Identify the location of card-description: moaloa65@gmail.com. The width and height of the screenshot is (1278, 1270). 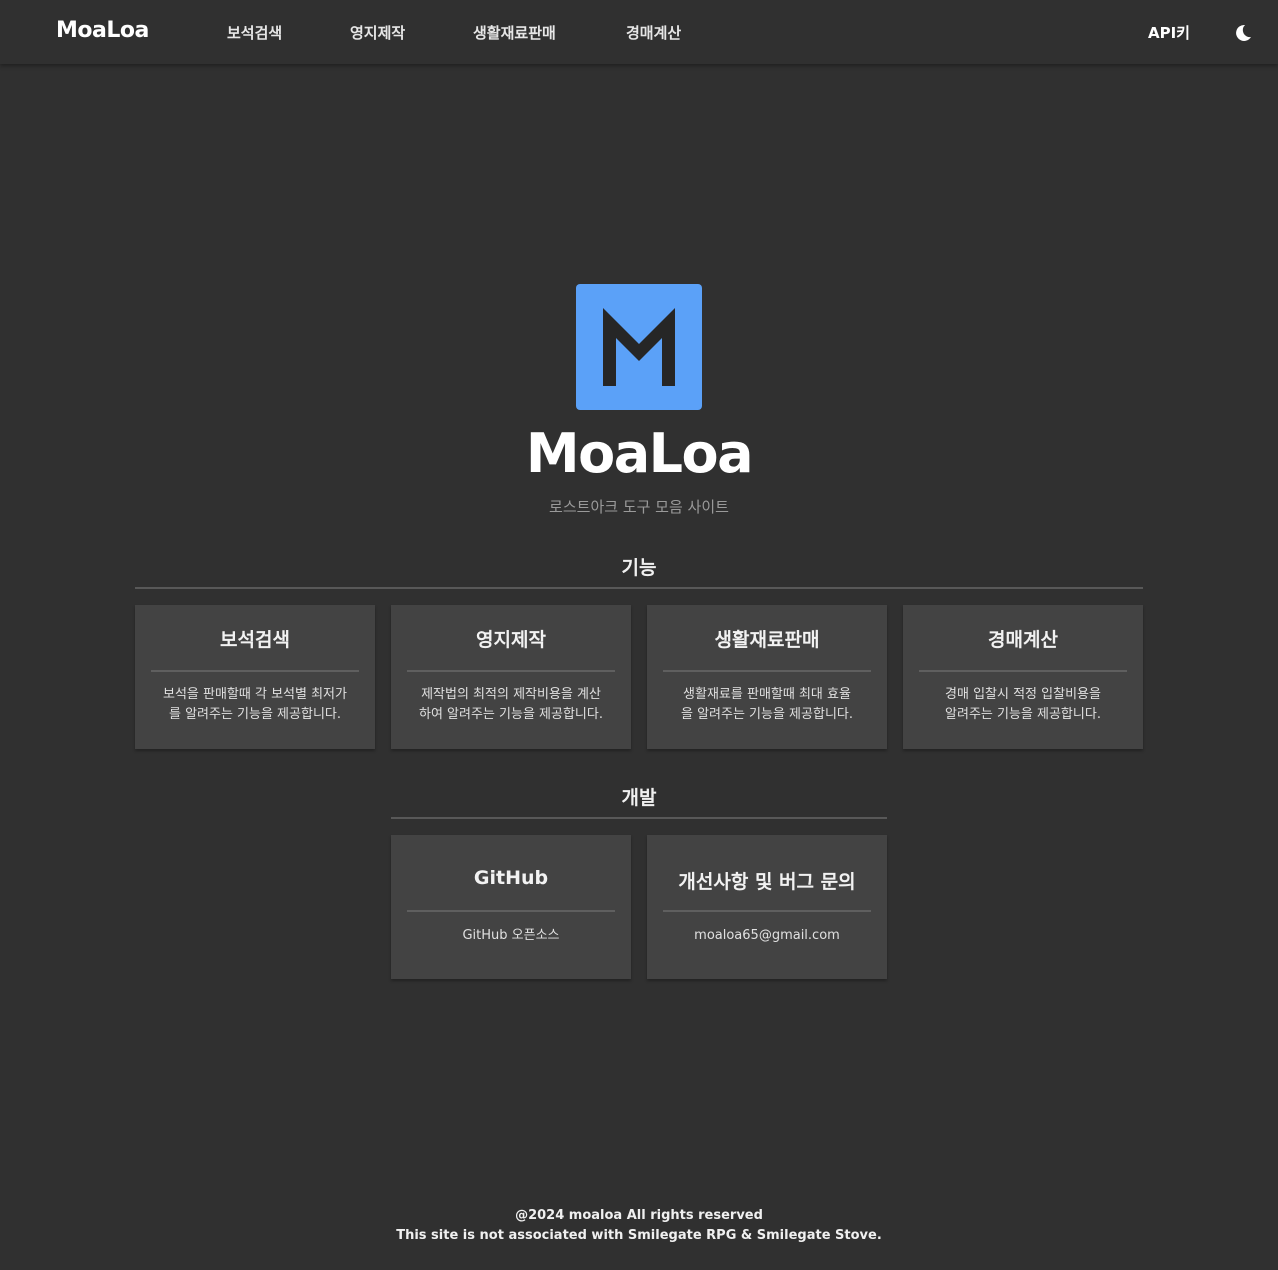
(767, 935).